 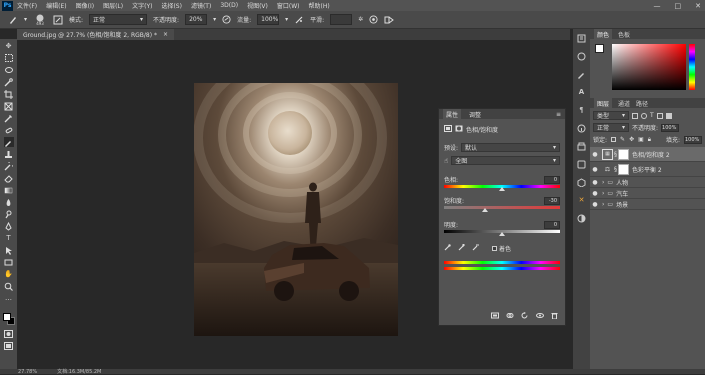 What do you see at coordinates (603, 34) in the screenshot?
I see `tab-color: 颜色` at bounding box center [603, 34].